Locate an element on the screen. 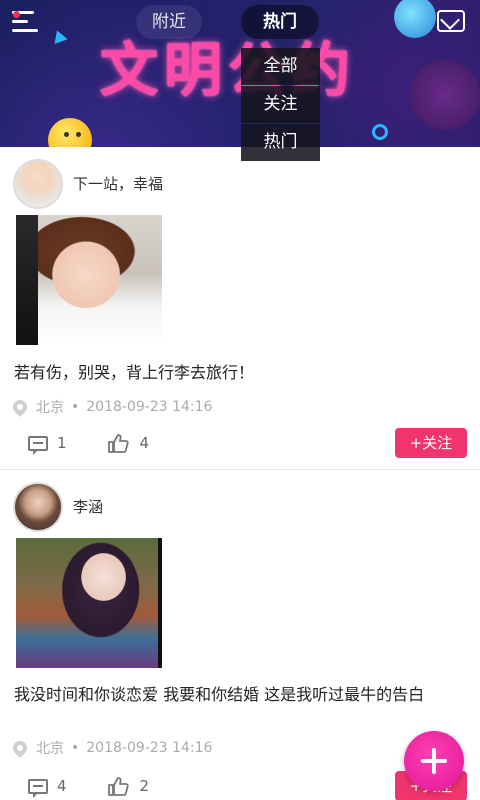  smiley-ball-decoration is located at coordinates (70, 132).